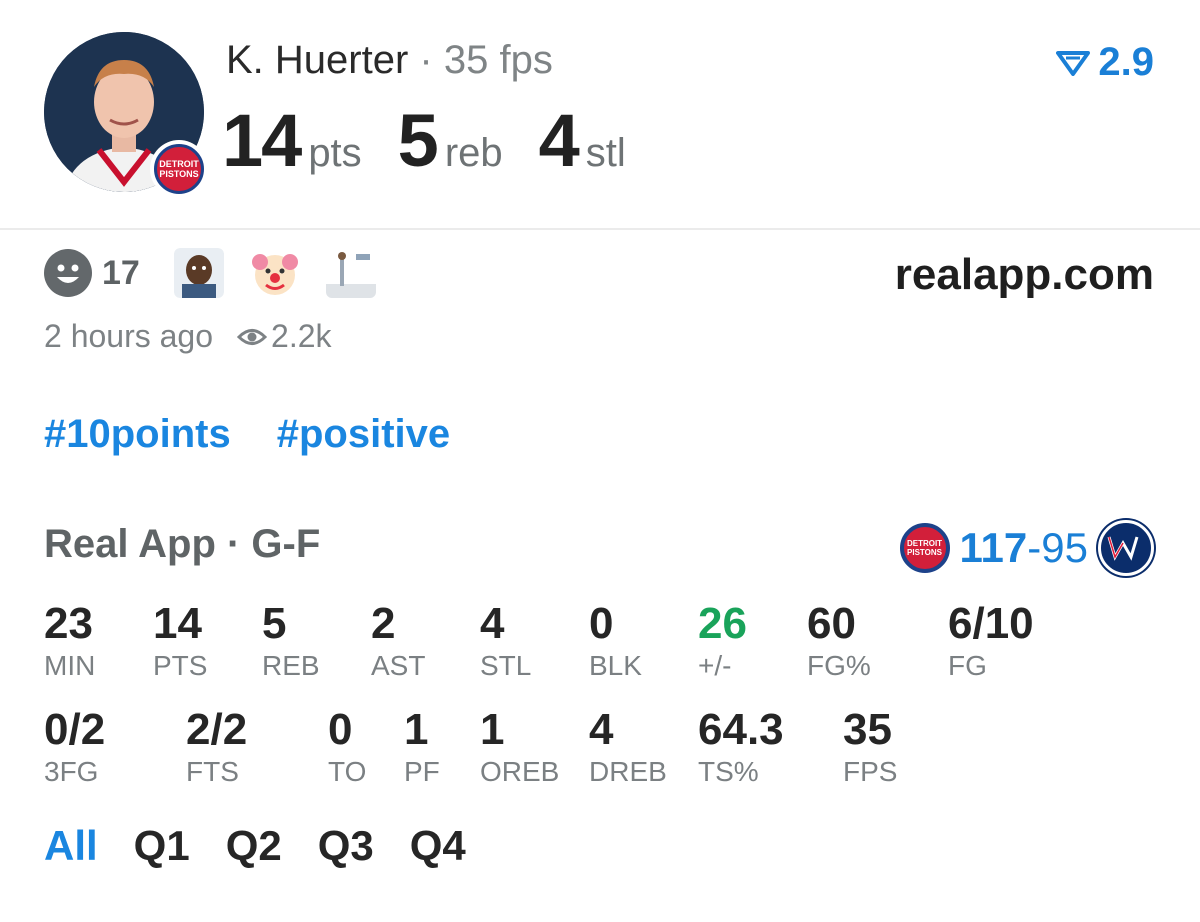 The height and width of the screenshot is (922, 1200). What do you see at coordinates (498, 60) in the screenshot?
I see `fps-score: 35 fps` at bounding box center [498, 60].